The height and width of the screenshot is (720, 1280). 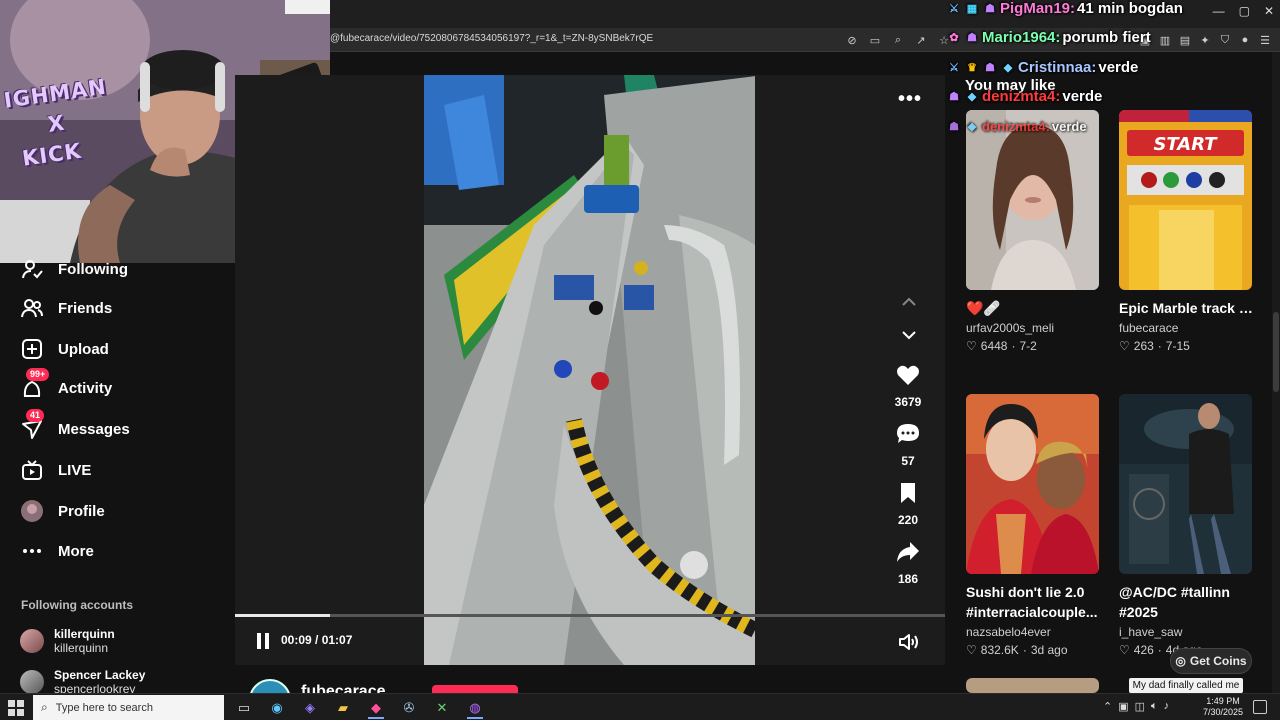 What do you see at coordinates (16, 708) in the screenshot?
I see `windows-start-icon` at bounding box center [16, 708].